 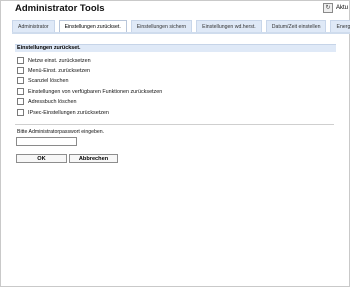 What do you see at coordinates (327, 8) in the screenshot?
I see `refresh-icon: ↻` at bounding box center [327, 8].